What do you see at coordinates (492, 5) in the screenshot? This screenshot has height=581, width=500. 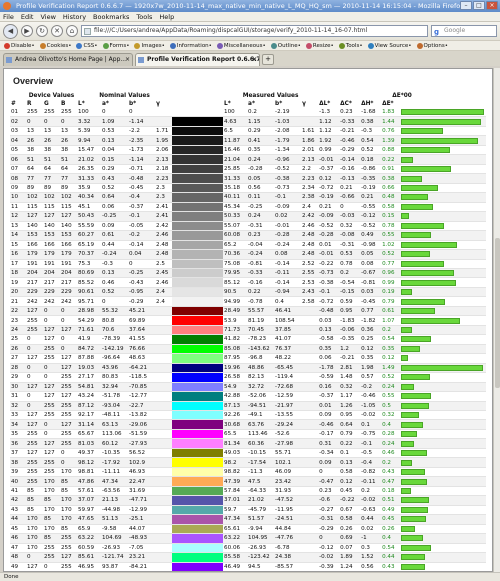 I see `close-button: ×` at bounding box center [492, 5].